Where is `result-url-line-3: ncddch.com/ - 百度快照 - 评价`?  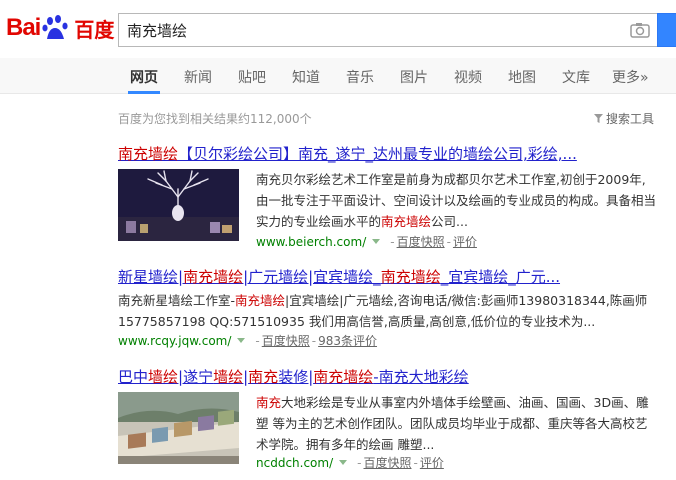
result-url-line-3: ncddch.com/ - 百度快照 - 评价 is located at coordinates (350, 462).